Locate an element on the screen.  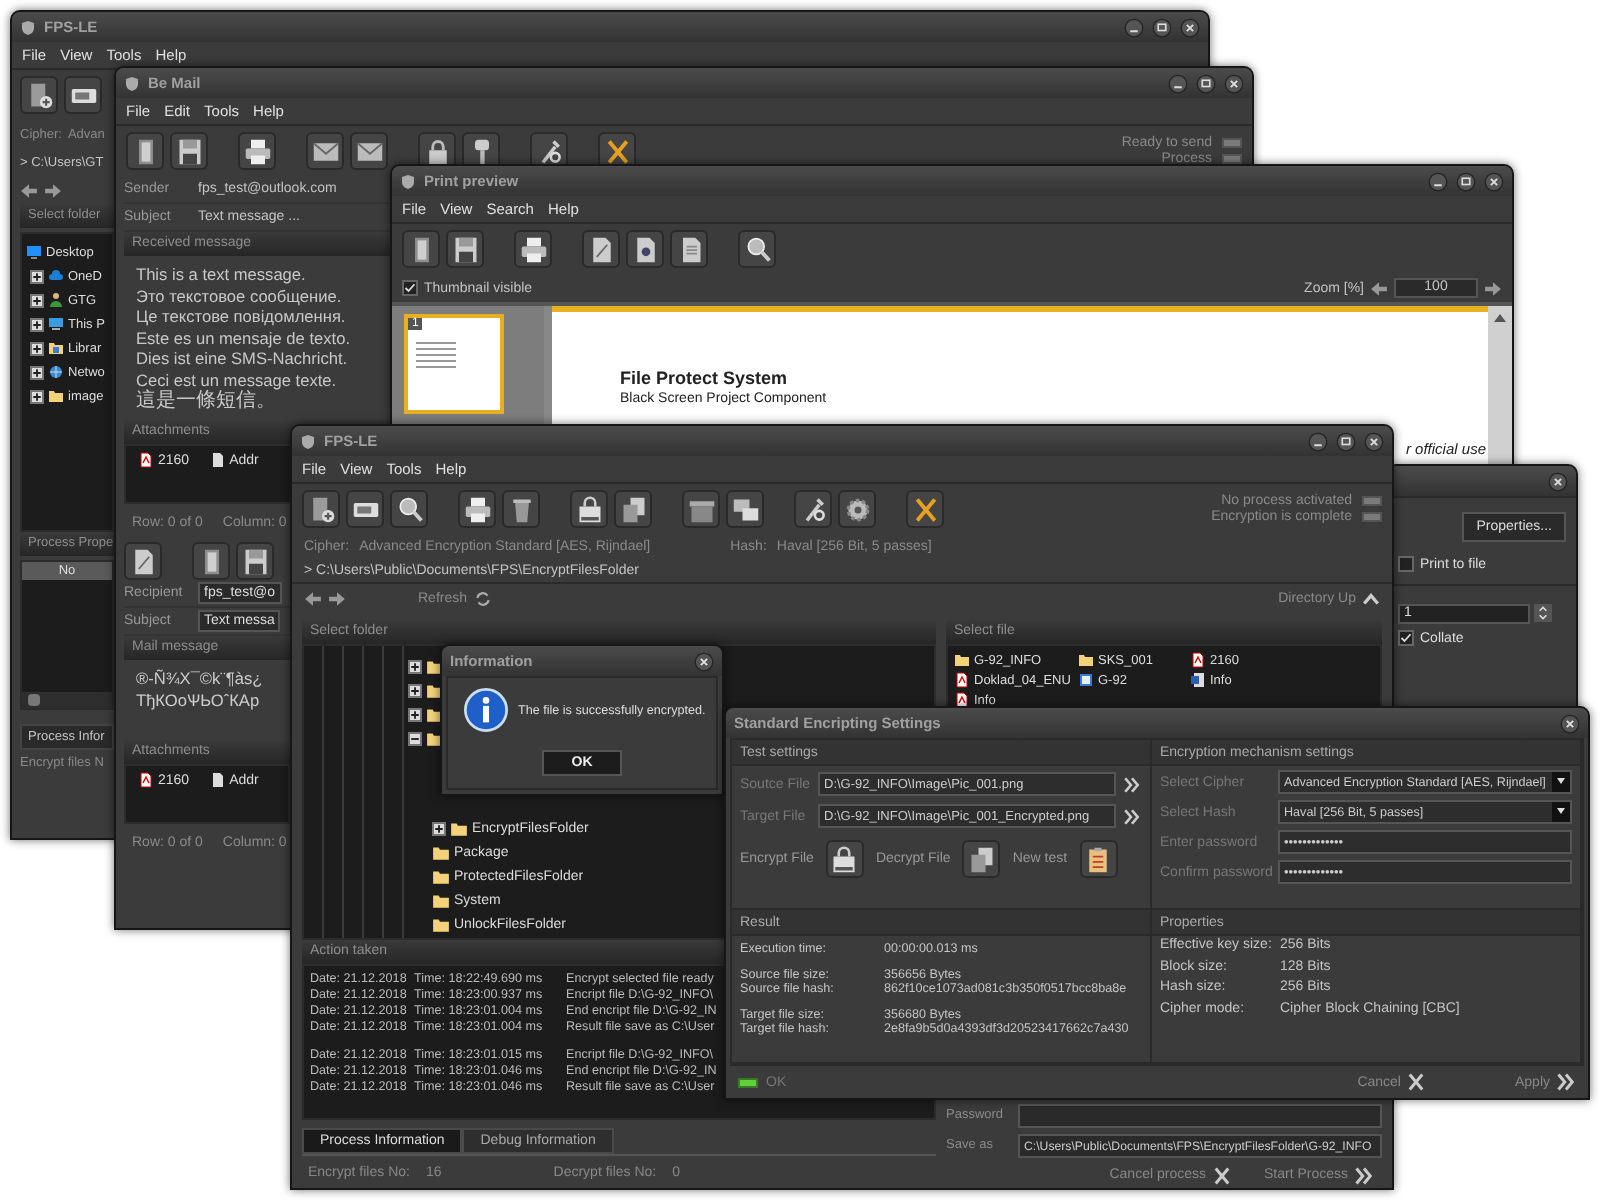
folder-icon is located at coordinates (56, 396).